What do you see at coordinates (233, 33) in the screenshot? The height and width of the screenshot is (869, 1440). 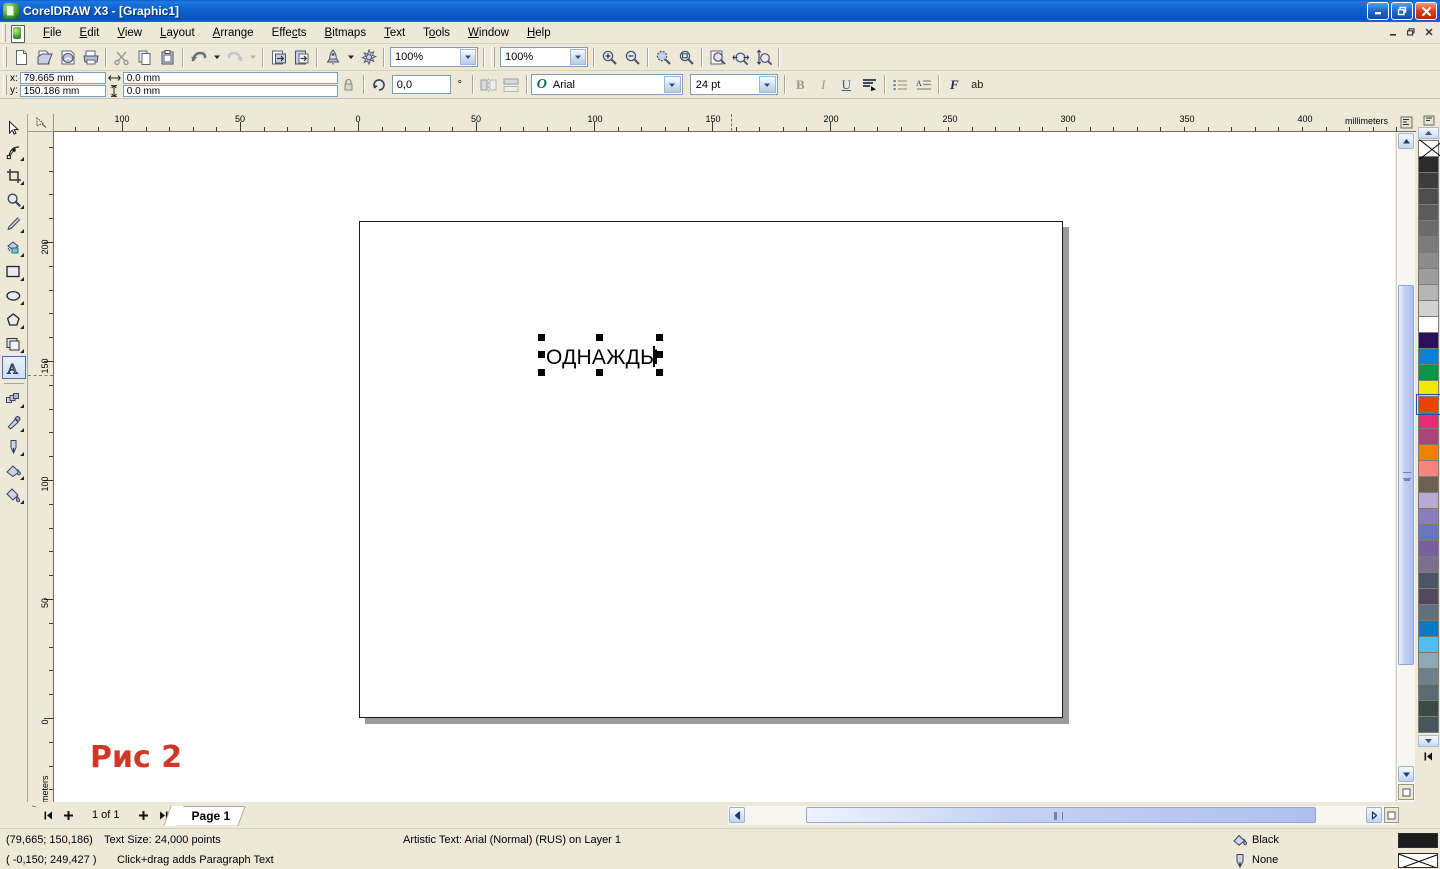 I see `menu-item-arrange: Arrange` at bounding box center [233, 33].